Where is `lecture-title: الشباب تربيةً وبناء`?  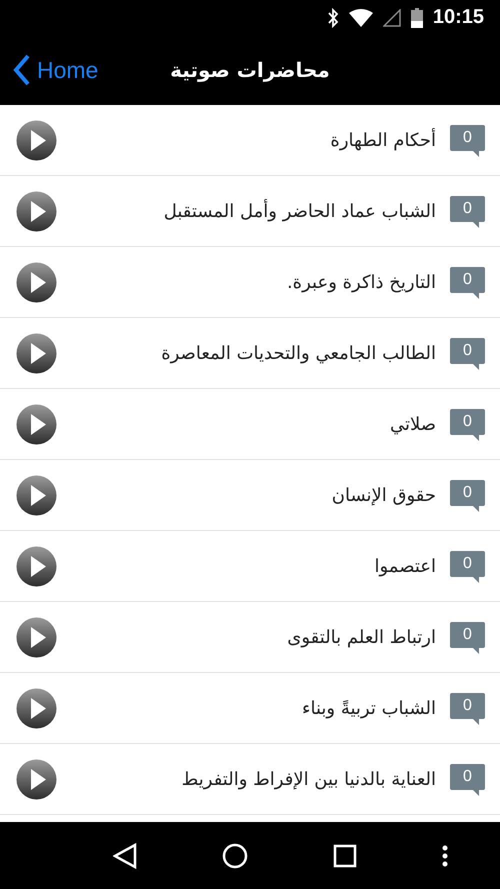 lecture-title: الشباب تربيةً وبناء is located at coordinates (368, 708).